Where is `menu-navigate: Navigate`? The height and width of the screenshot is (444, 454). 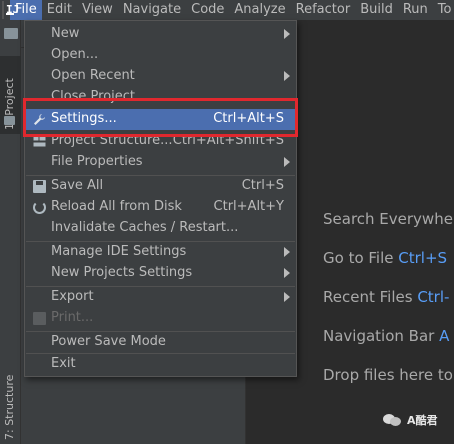
menu-navigate: Navigate is located at coordinates (152, 10).